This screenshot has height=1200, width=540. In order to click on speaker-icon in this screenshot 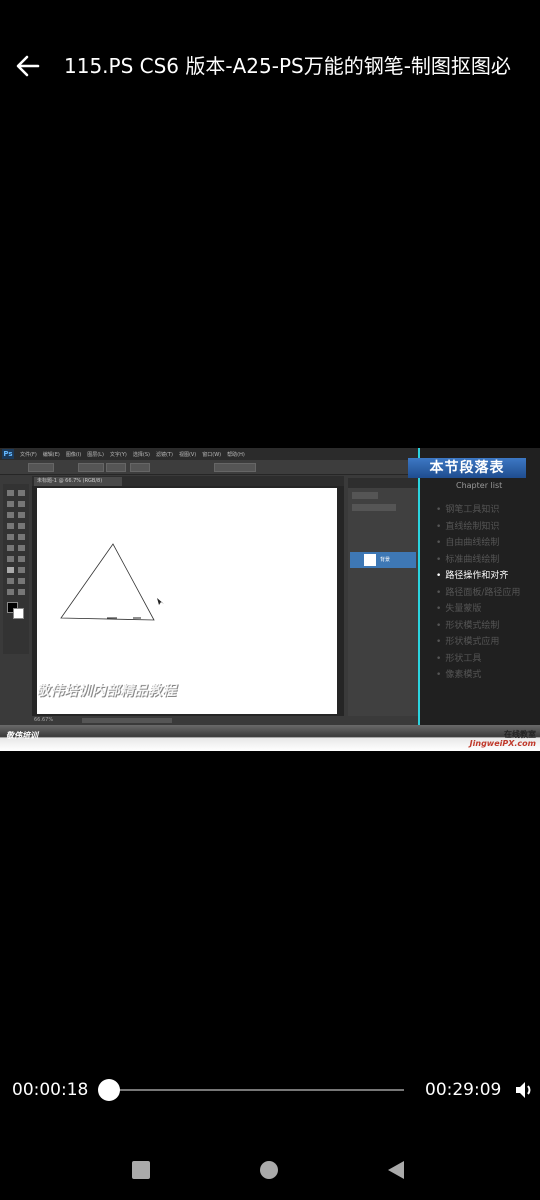, I will do `click(523, 1090)`.